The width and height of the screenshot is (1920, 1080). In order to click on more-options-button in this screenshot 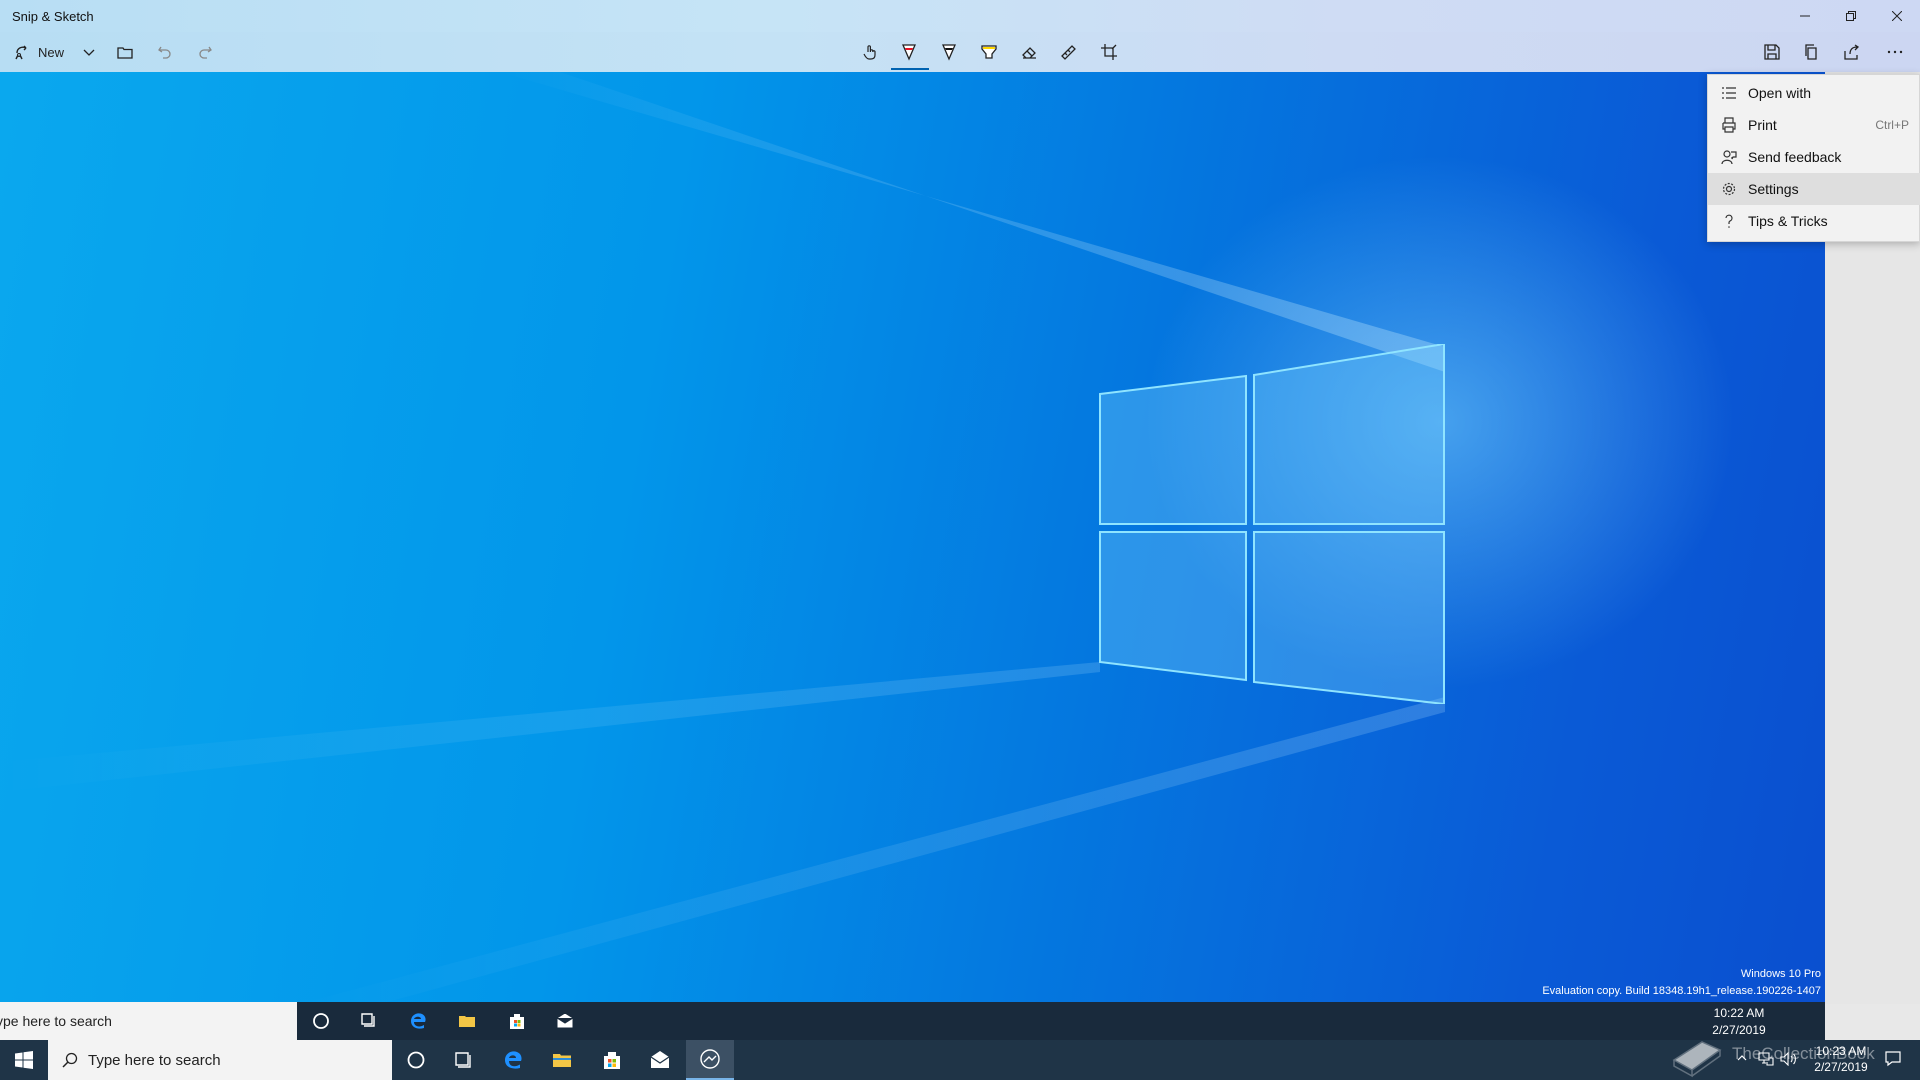, I will do `click(1895, 52)`.